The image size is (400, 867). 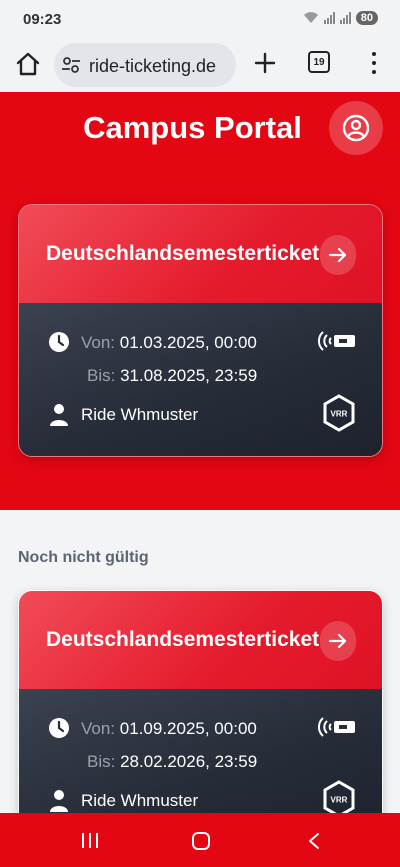 I want to click on system-navigation-bar, so click(x=200, y=840).